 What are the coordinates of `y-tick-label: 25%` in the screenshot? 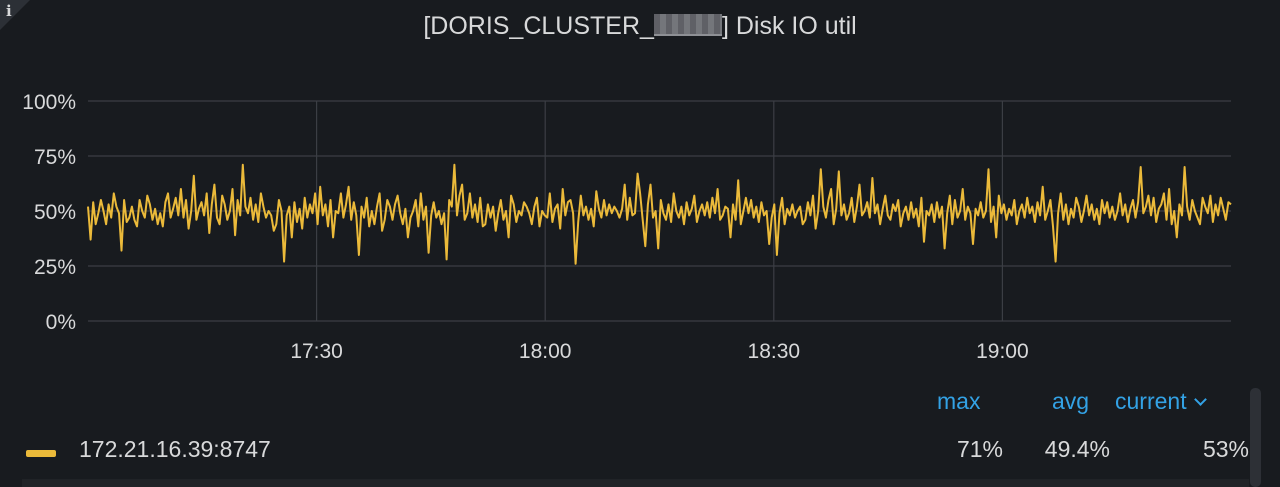 It's located at (55, 267).